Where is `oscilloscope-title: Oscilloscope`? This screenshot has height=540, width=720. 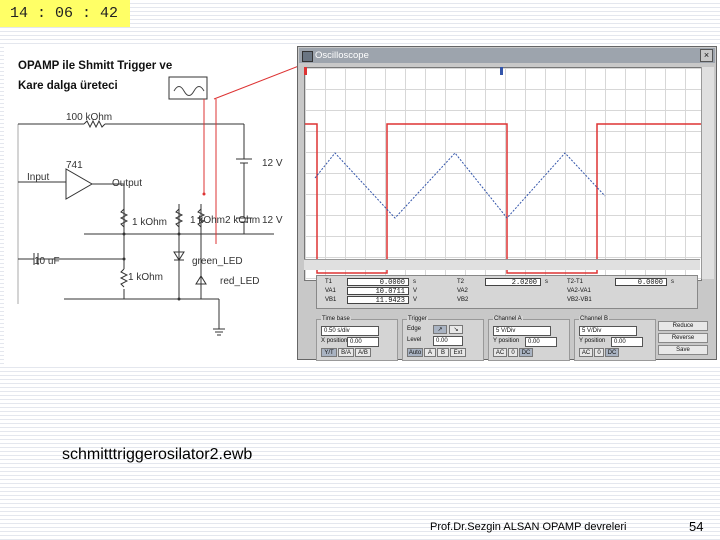
oscilloscope-title: Oscilloscope is located at coordinates (342, 55).